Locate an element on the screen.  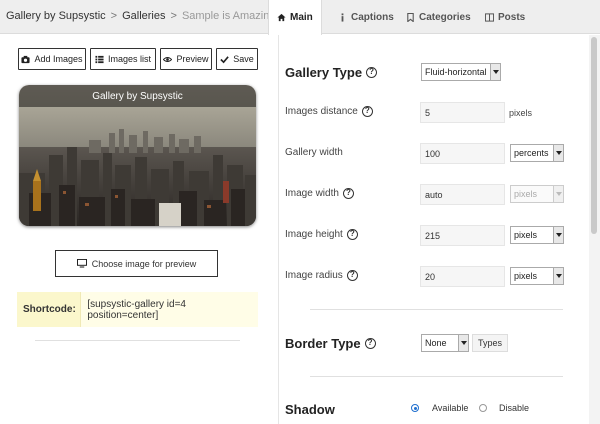
add-images-label: Add Images is located at coordinates (58, 59).